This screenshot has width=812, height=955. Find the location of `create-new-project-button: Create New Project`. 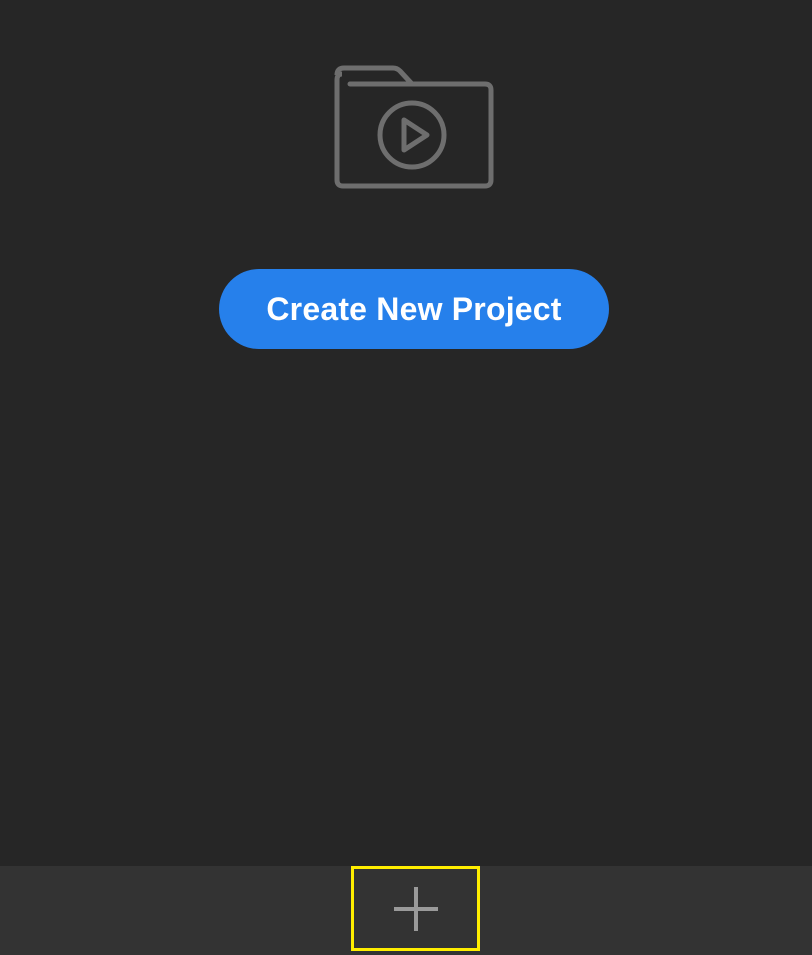

create-new-project-button: Create New Project is located at coordinates (414, 309).